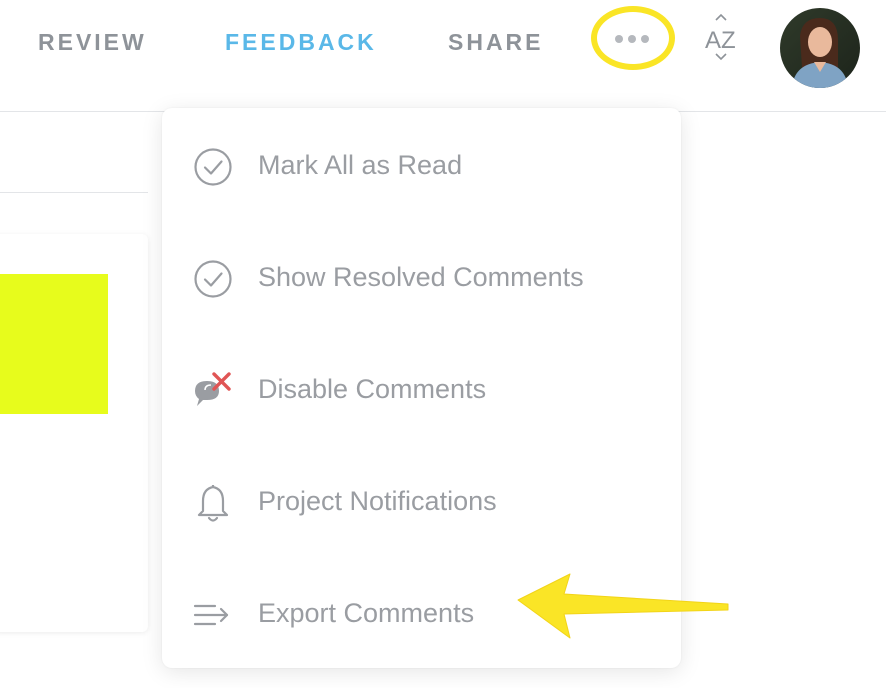 This screenshot has height=688, width=886. Describe the element at coordinates (54, 344) in the screenshot. I see `color-swatch` at that location.